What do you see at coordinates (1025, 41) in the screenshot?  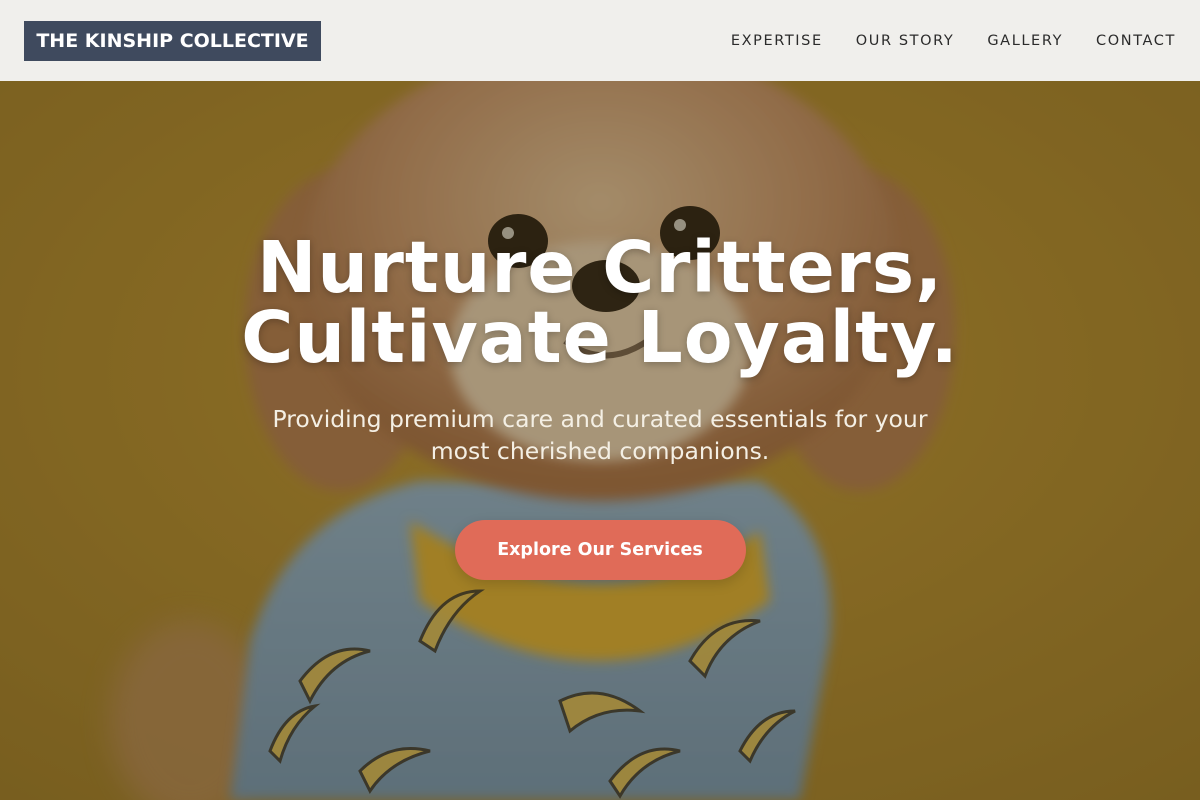 I see `nav-link-gallery: GALLERY` at bounding box center [1025, 41].